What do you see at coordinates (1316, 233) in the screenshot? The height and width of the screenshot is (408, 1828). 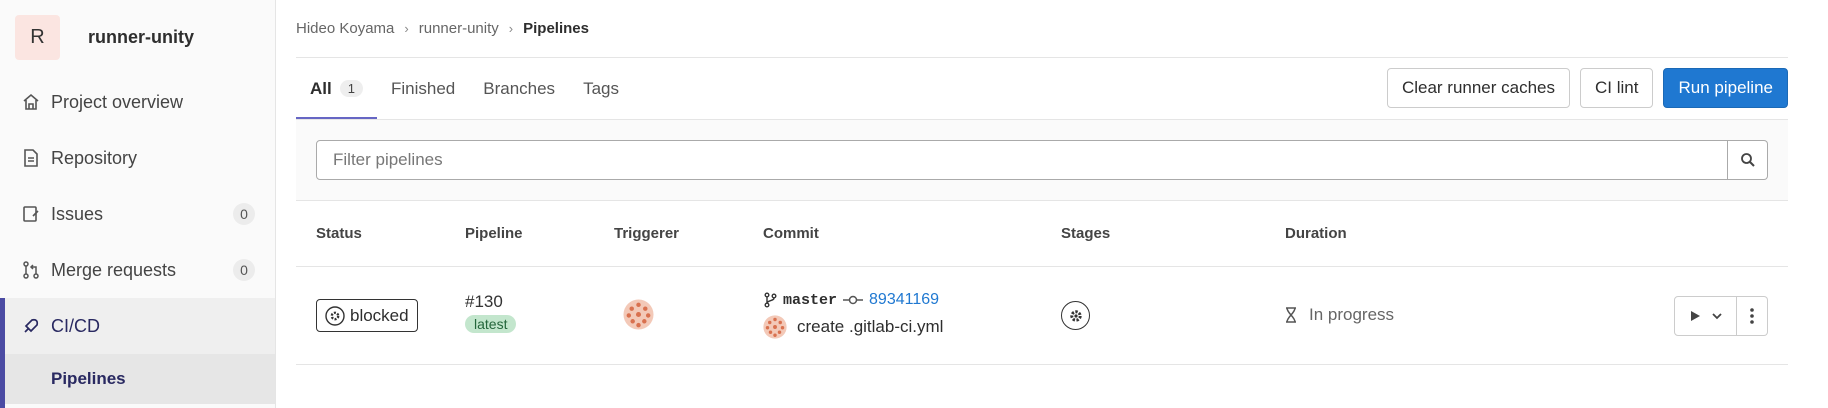 I see `header-duration: Duration` at bounding box center [1316, 233].